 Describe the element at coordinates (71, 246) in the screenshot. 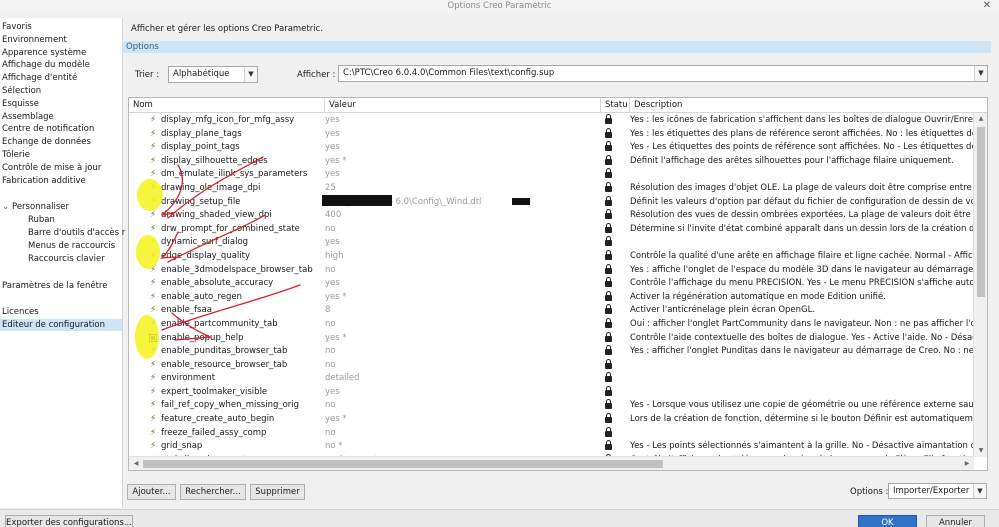

I see `sidebar-subitem: Menus de raccourcis` at that location.